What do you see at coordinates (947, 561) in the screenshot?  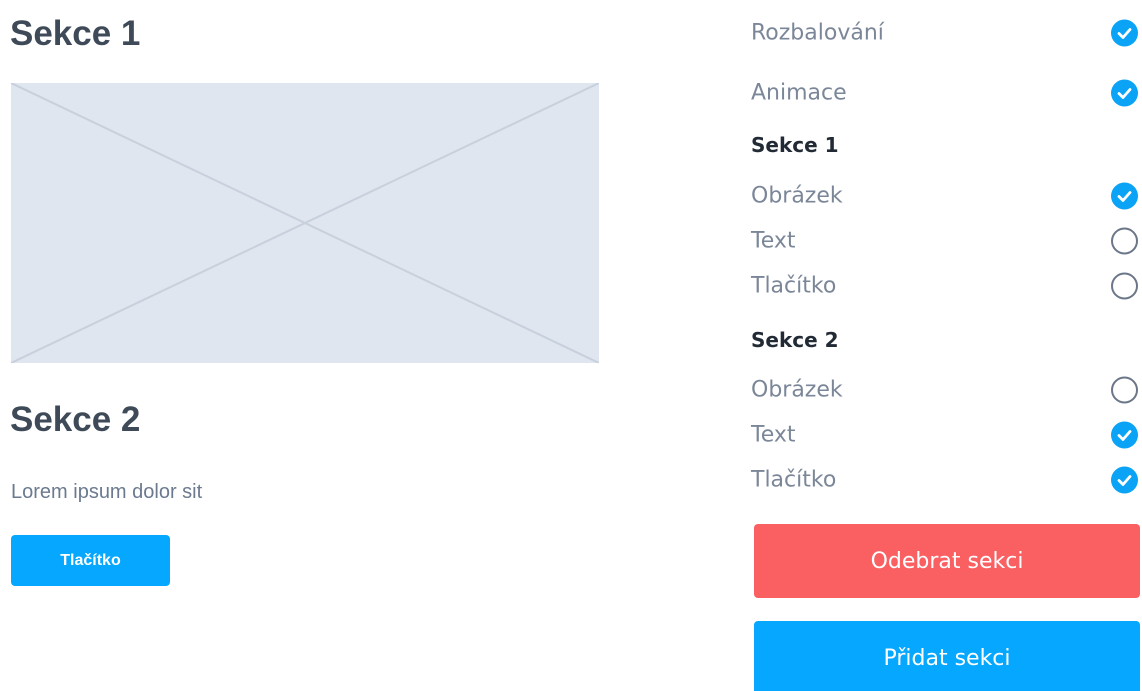 I see `remove-section-button: Odebrat sekci` at bounding box center [947, 561].